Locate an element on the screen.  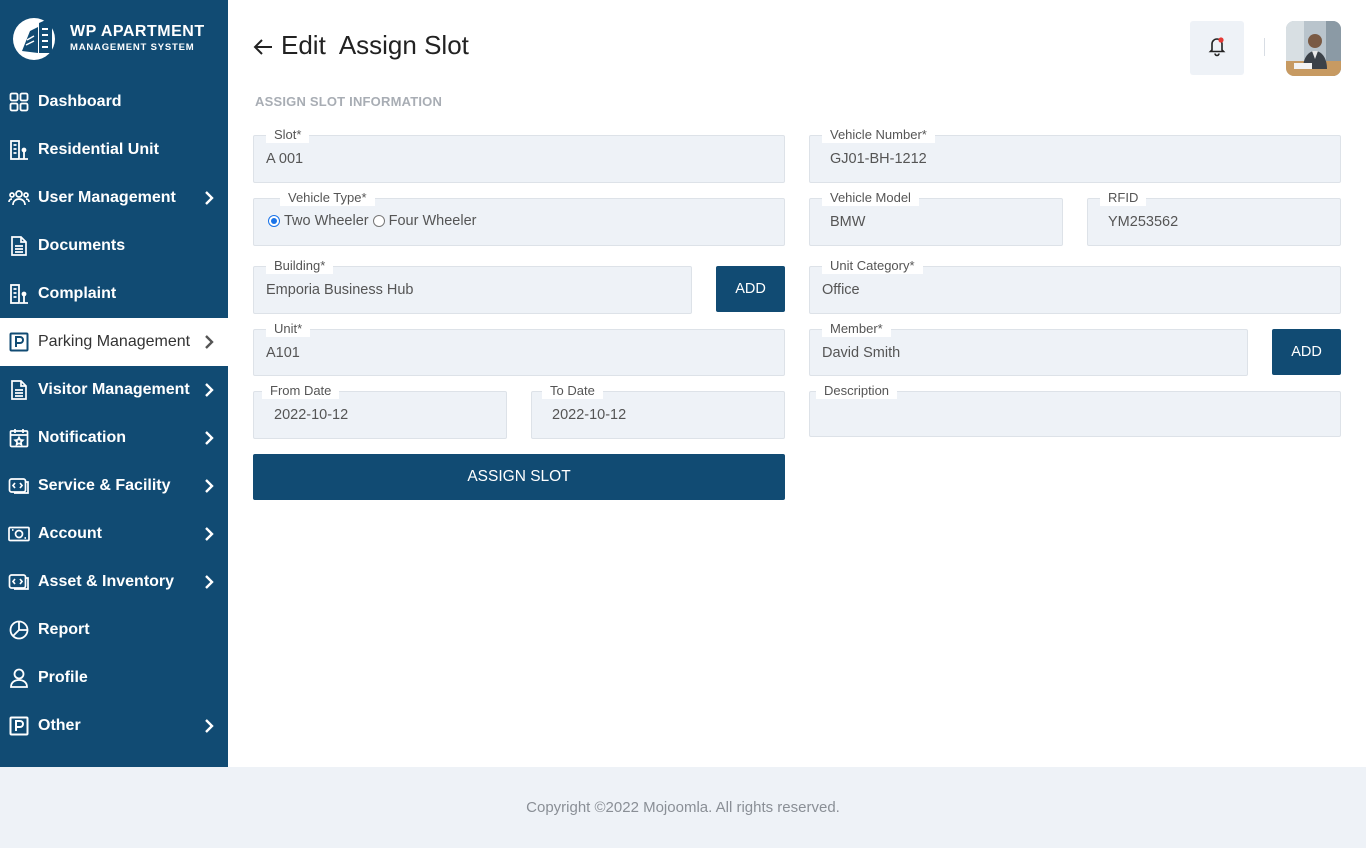
from-date-field: From Date 2022-10-12 is located at coordinates (380, 411).